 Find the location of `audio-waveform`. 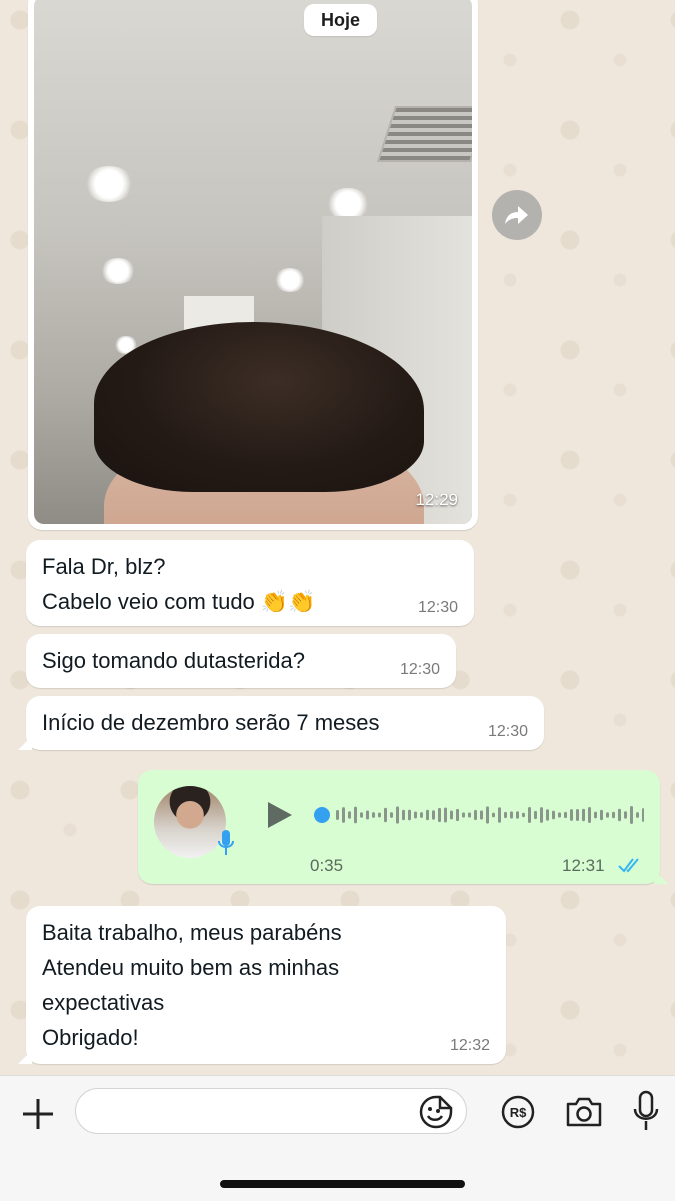

audio-waveform is located at coordinates (479, 815).